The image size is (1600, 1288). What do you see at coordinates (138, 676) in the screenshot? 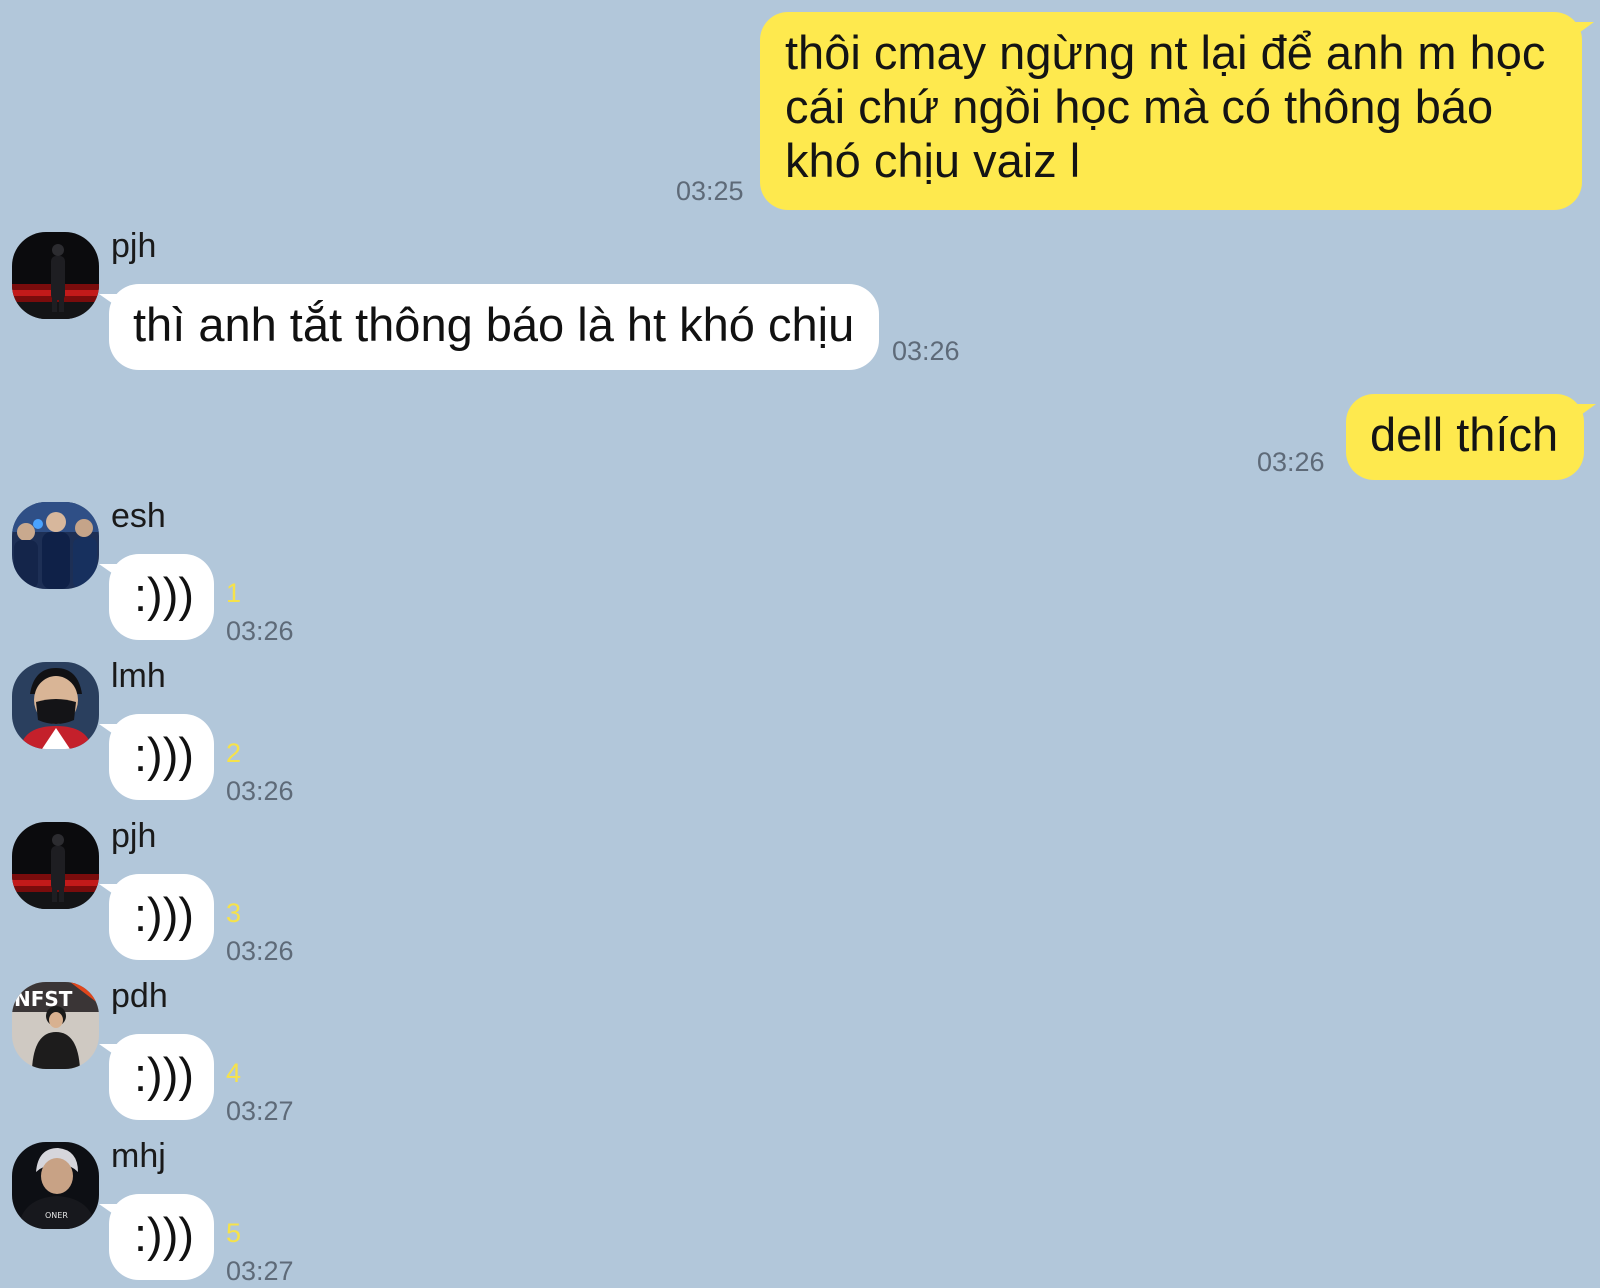
I see `sender-name: lmh` at bounding box center [138, 676].